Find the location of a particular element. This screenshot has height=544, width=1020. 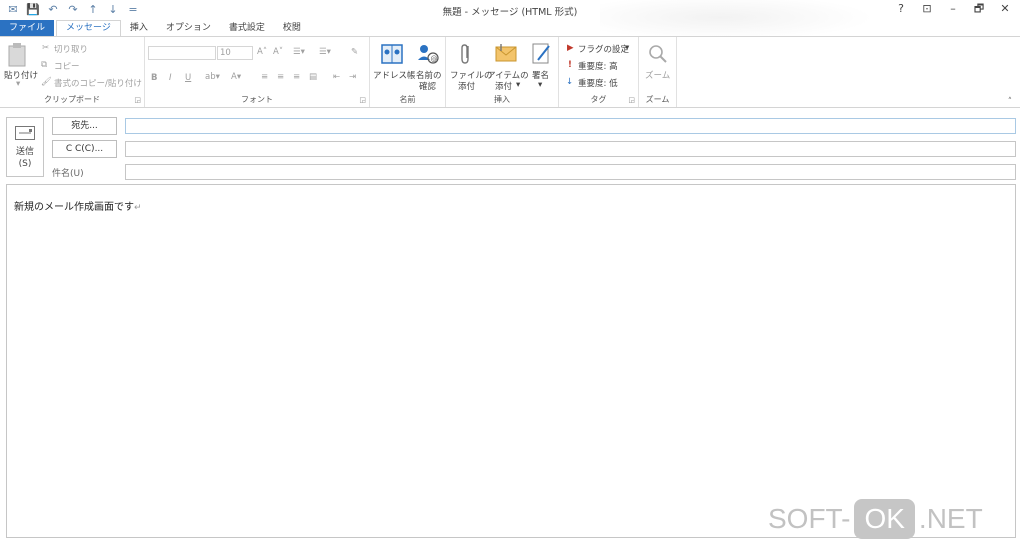

minimize-icon: – is located at coordinates (953, 9).